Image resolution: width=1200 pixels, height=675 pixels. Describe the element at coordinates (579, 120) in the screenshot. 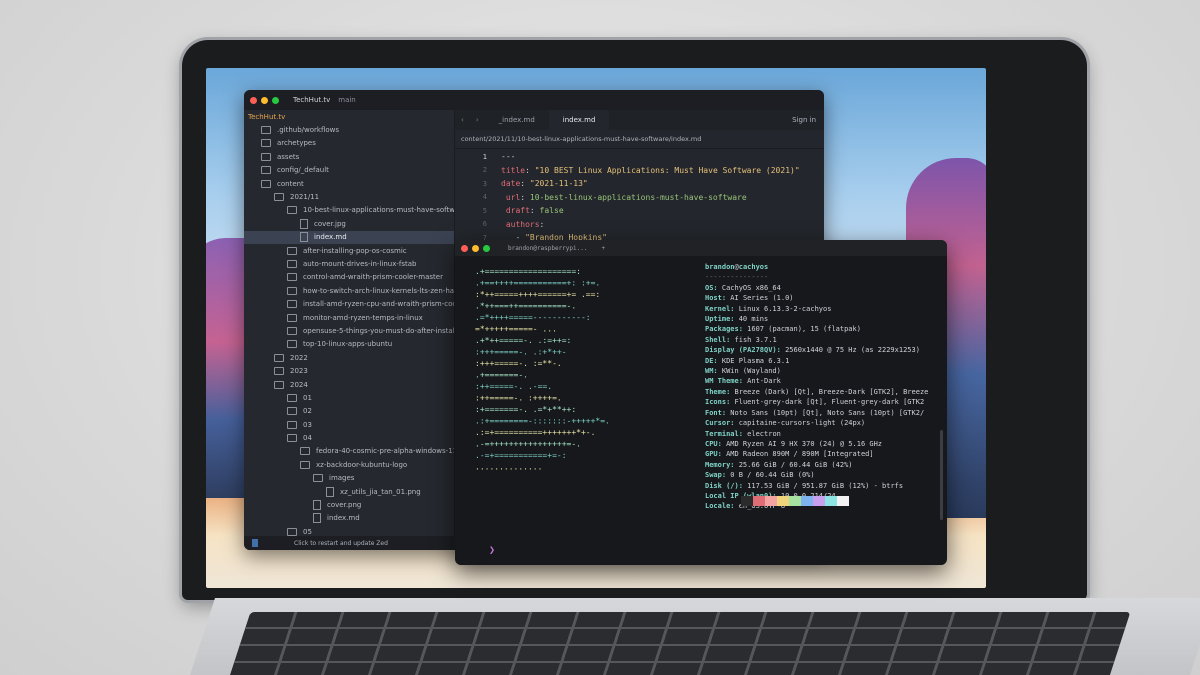

I see `tab-index-md: index.md` at that location.